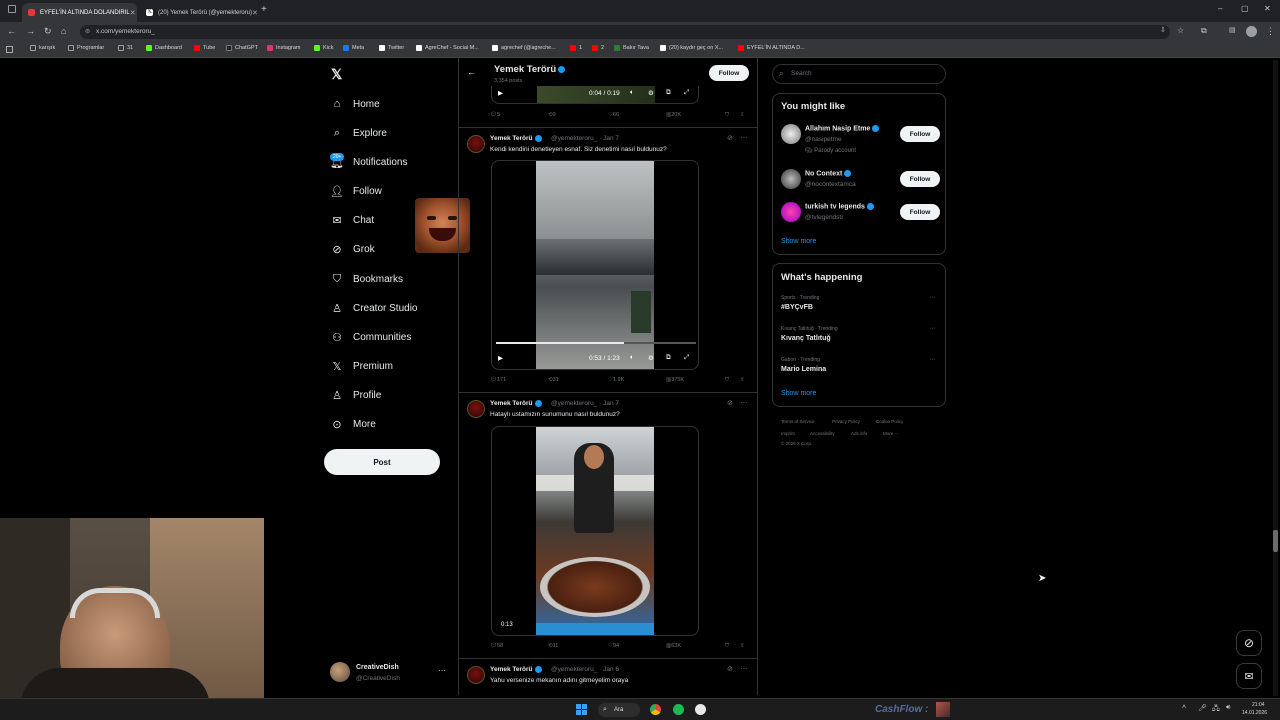  What do you see at coordinates (1216, 709) in the screenshot?
I see `network-icon: 🖧` at bounding box center [1216, 709].